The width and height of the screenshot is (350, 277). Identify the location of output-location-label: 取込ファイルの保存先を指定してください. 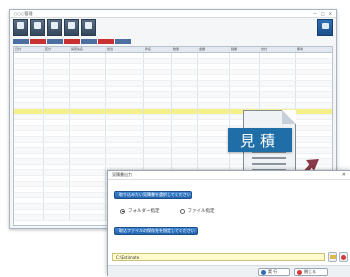
(157, 230).